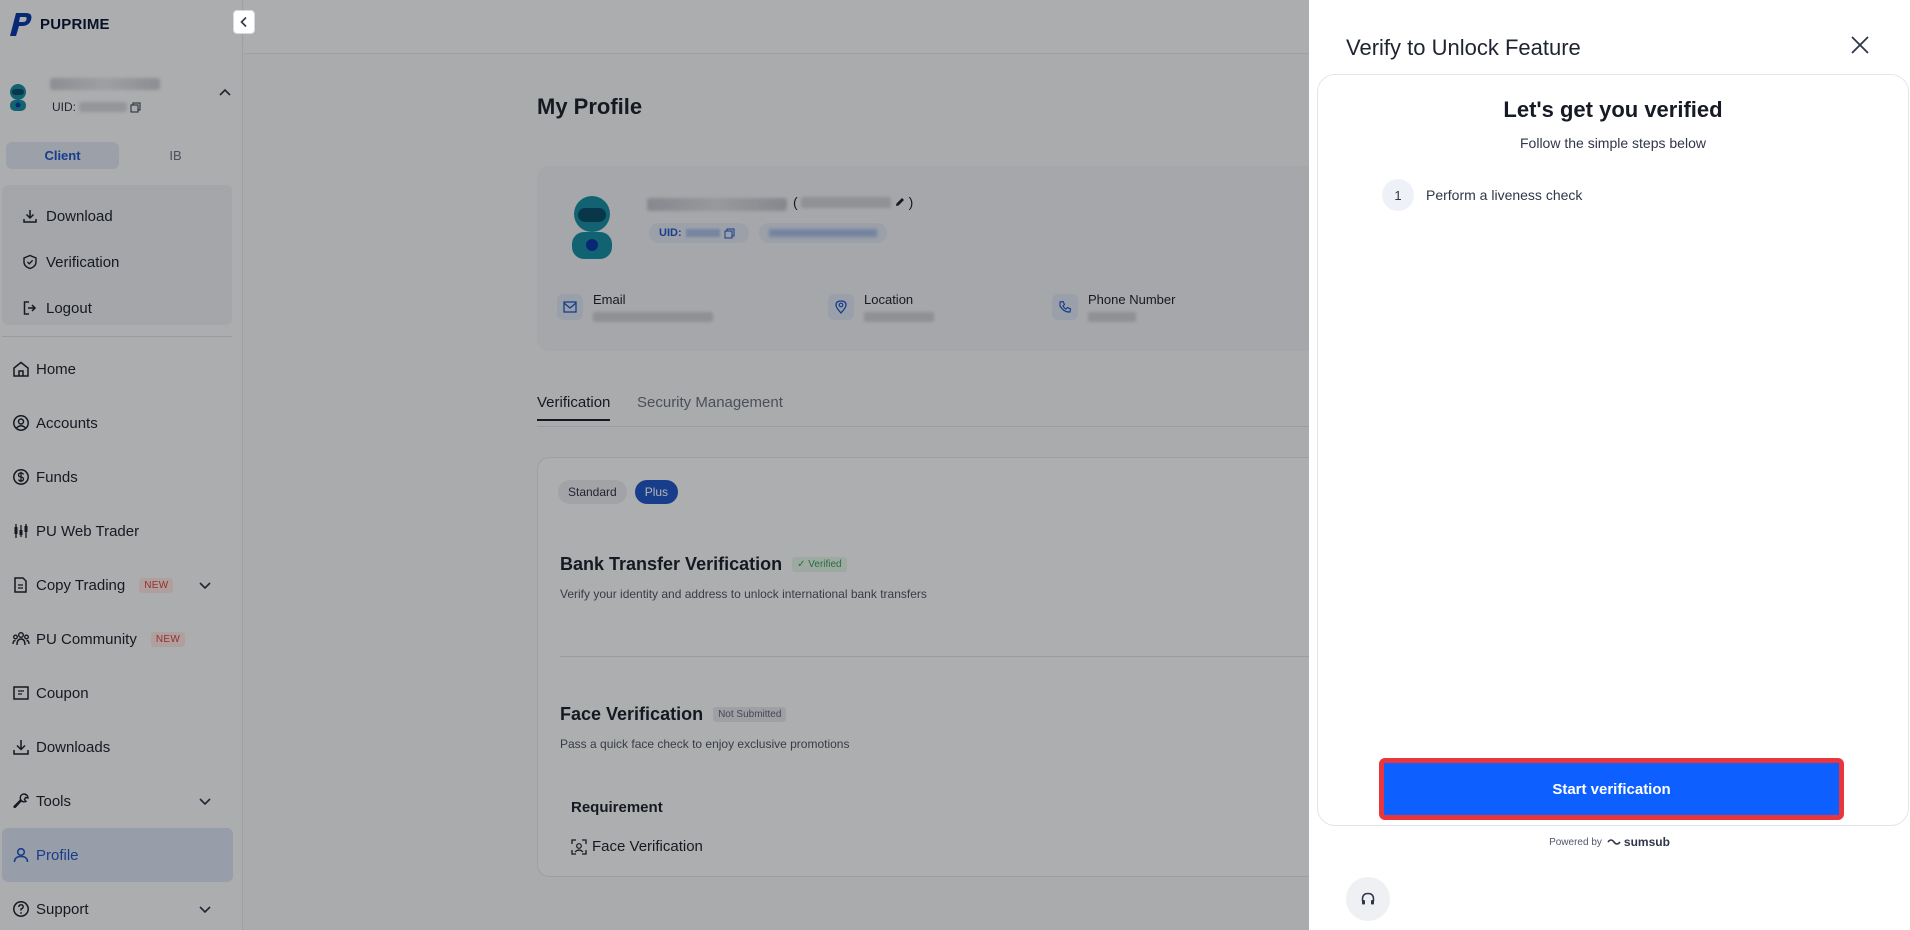 The height and width of the screenshot is (930, 1910). I want to click on start-verification-highlight: Start verification, so click(1611, 789).